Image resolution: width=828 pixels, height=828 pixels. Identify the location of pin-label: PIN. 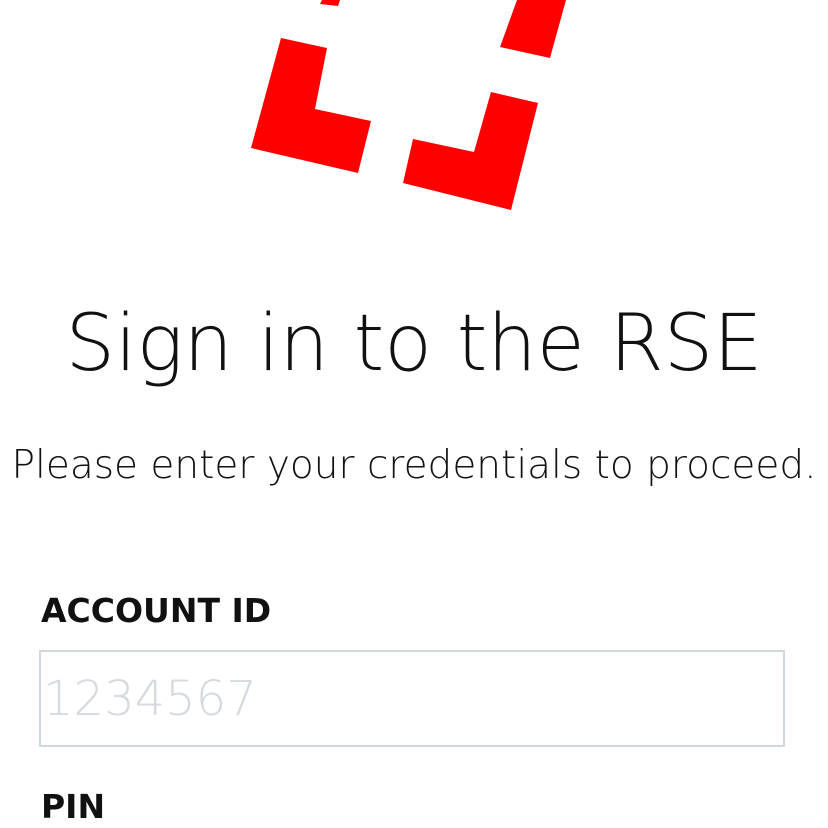
(73, 806).